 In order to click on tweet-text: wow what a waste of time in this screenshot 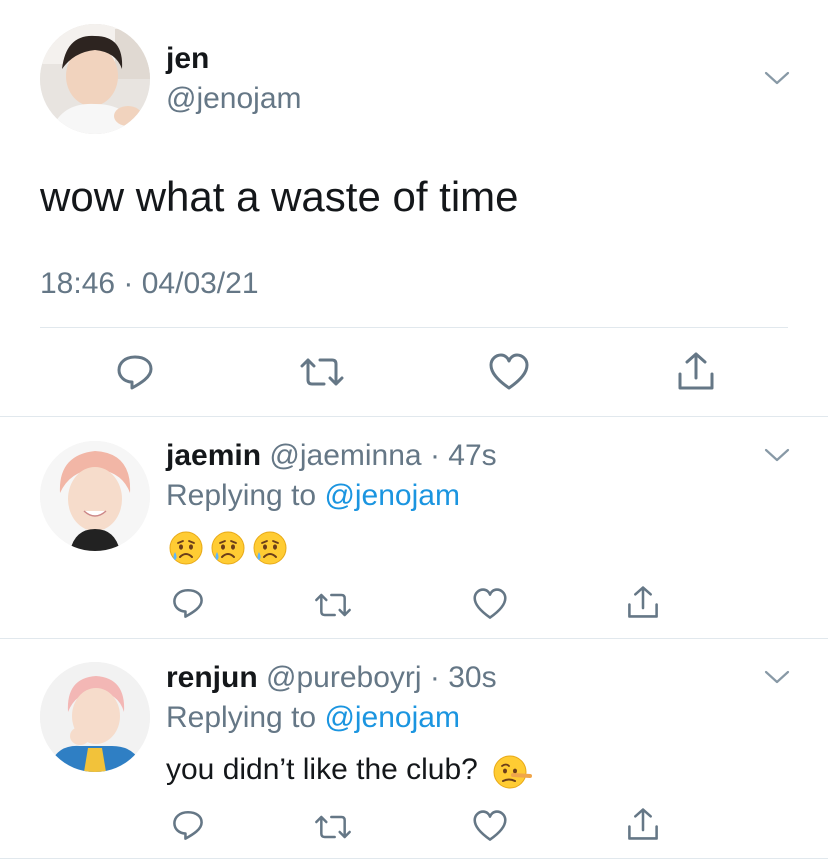, I will do `click(279, 196)`.